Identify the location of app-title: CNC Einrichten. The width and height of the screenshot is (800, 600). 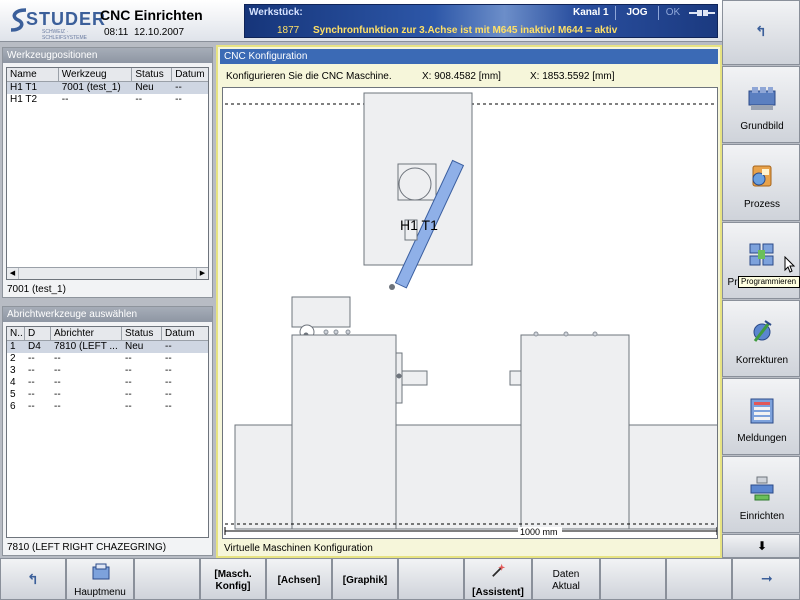
(151, 15).